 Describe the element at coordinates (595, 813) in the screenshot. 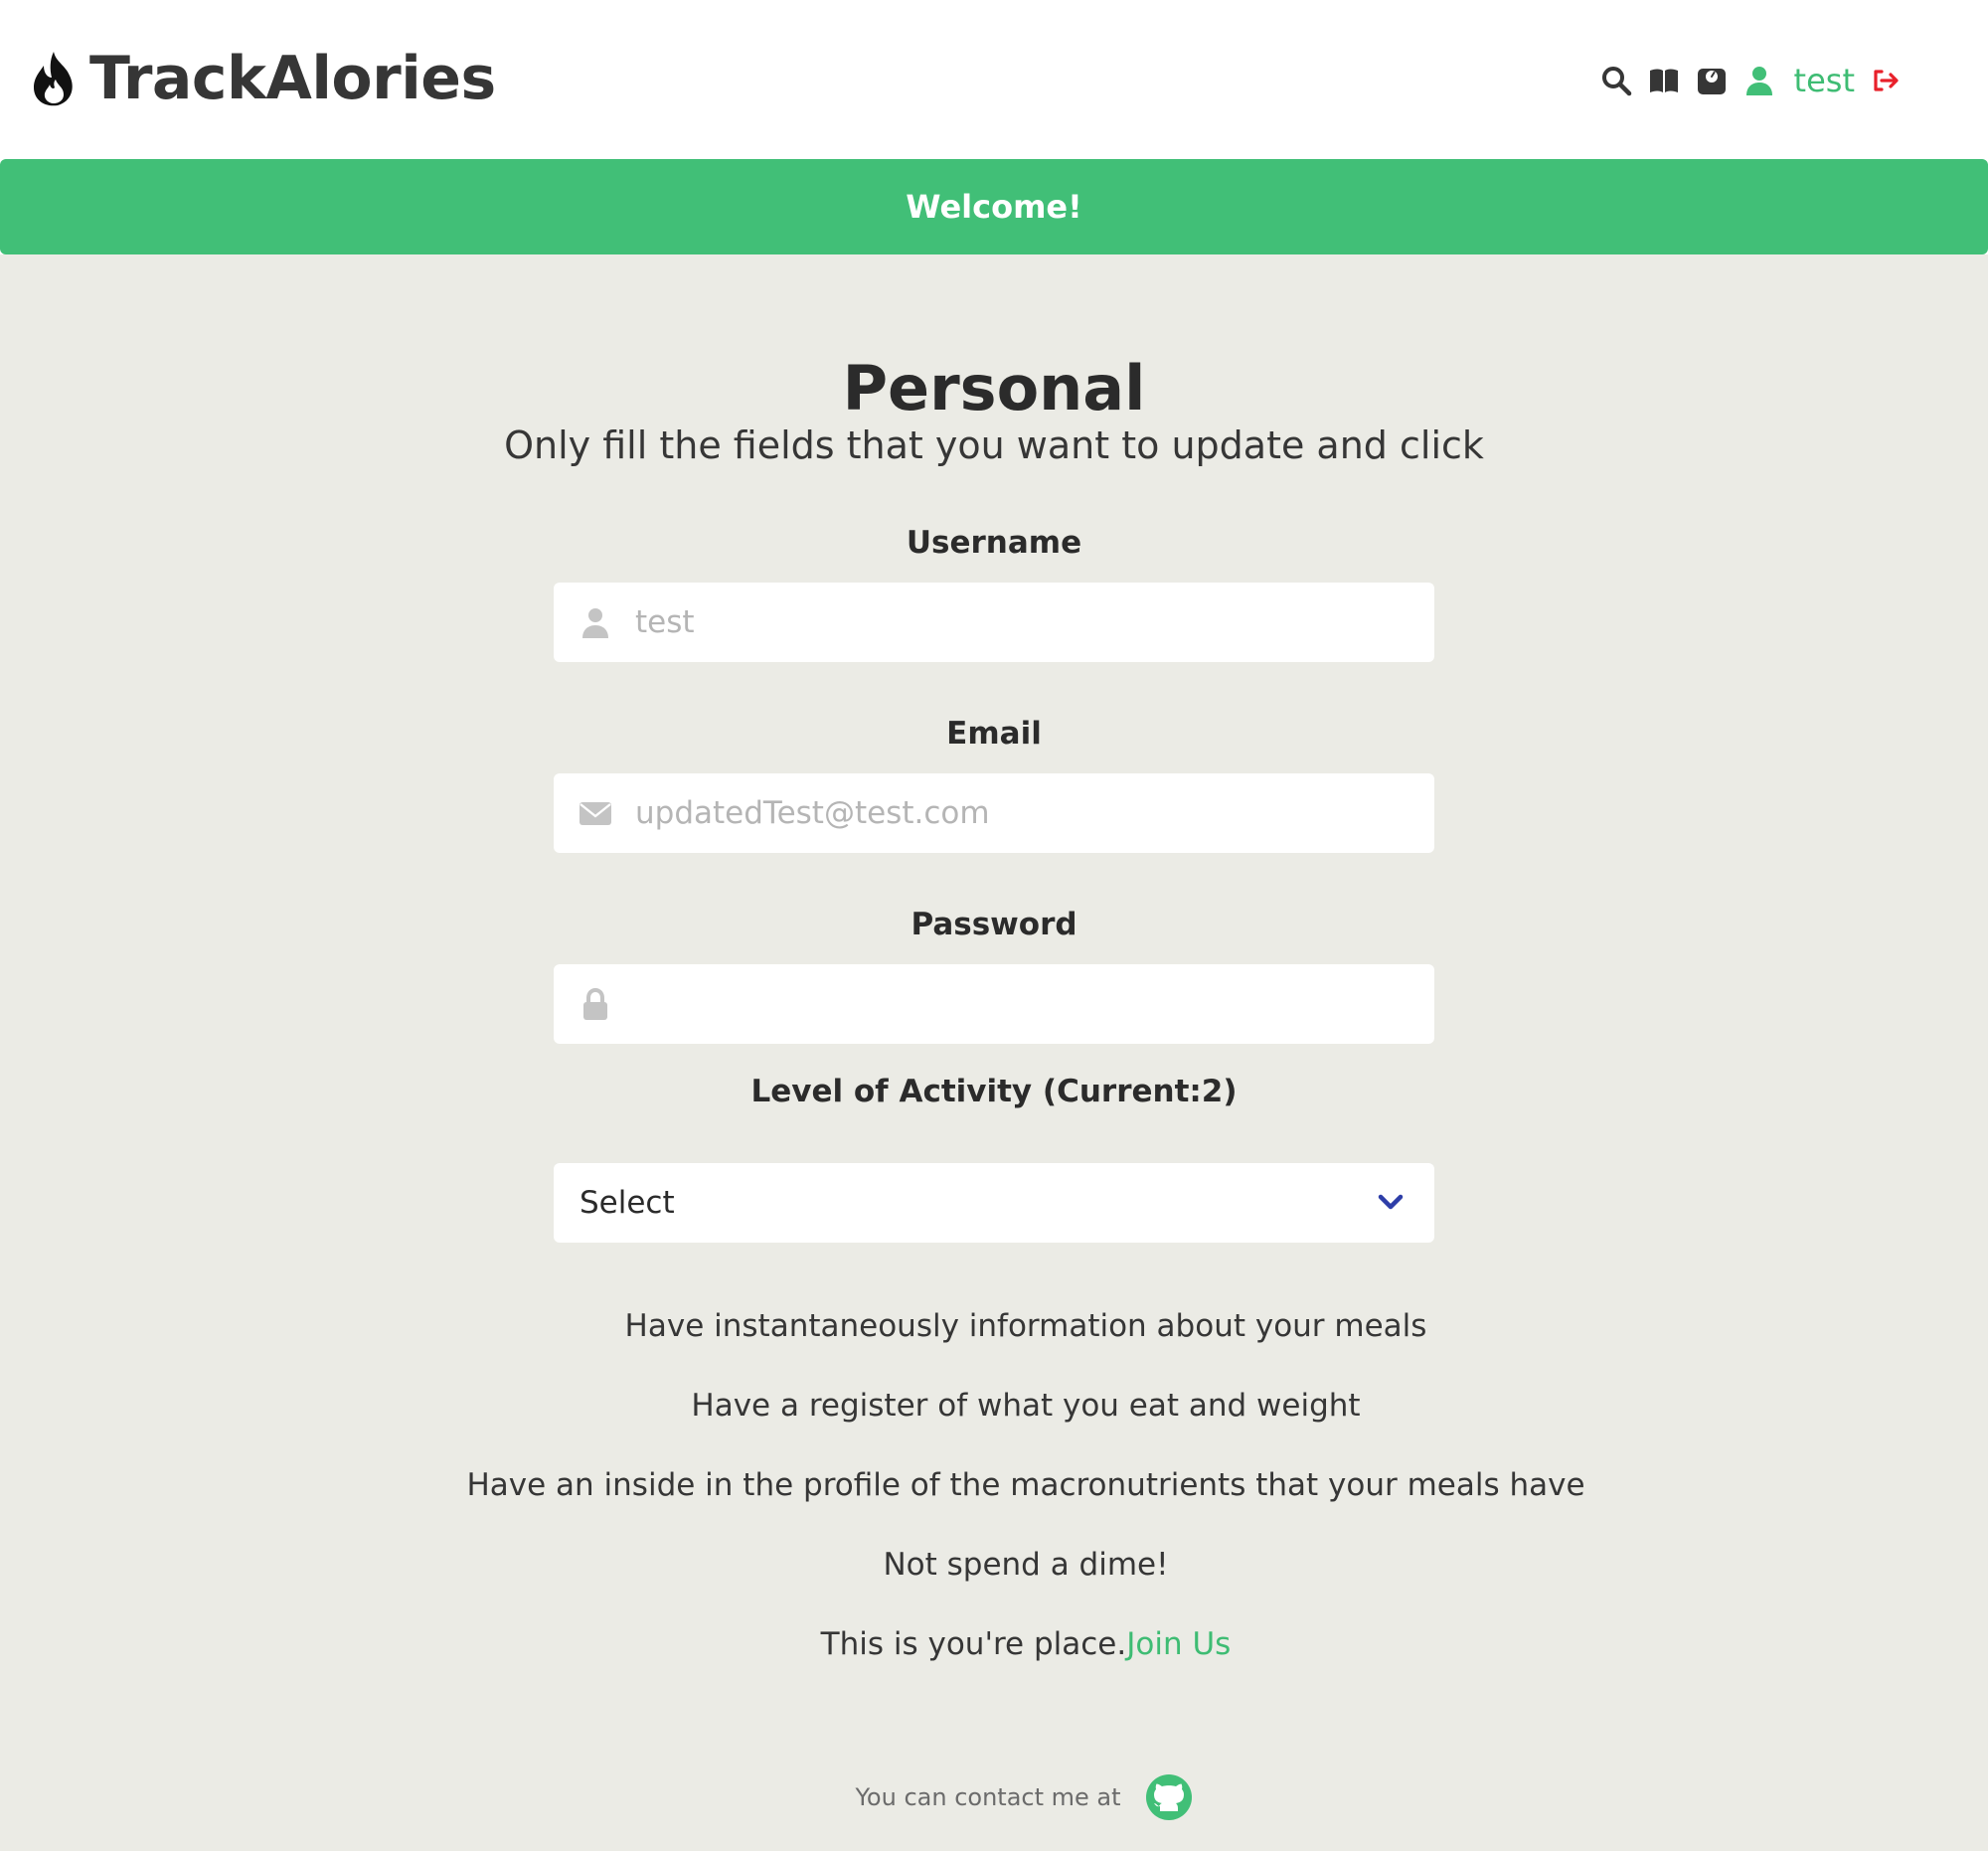

I see `envelope-icon` at that location.